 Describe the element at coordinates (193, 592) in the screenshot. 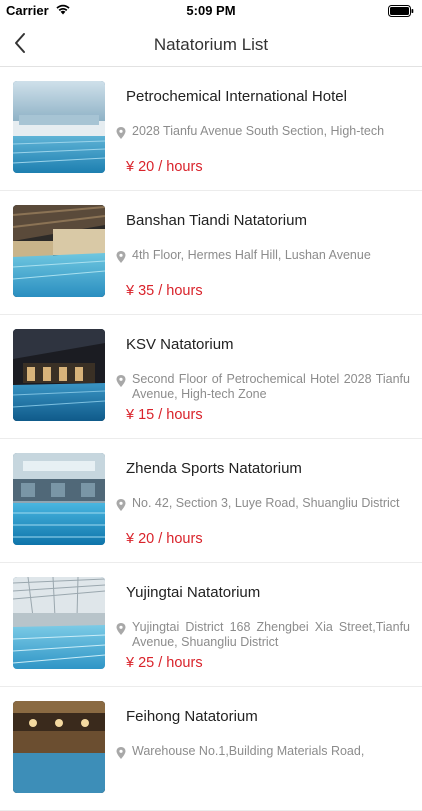

I see `item-title: Yujingtai Natatorium` at that location.